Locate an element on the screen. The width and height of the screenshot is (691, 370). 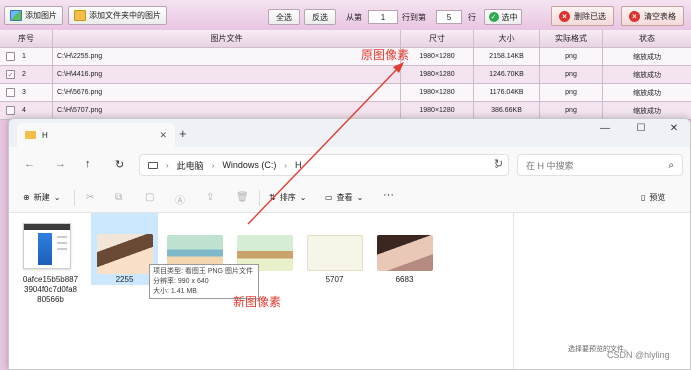
file-item-0afce15b: 0afce15b5b887 3904f0c7d0fa8 80566b is located at coordinates (50, 263).